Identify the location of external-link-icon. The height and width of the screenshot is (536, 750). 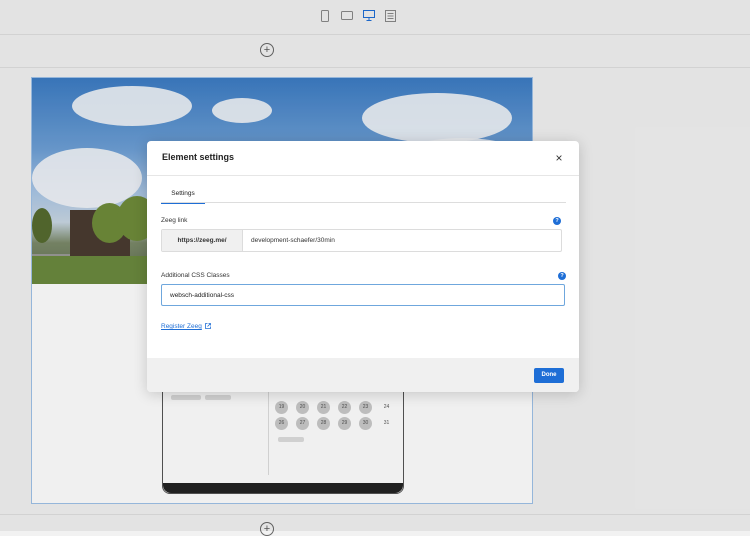
(207, 327).